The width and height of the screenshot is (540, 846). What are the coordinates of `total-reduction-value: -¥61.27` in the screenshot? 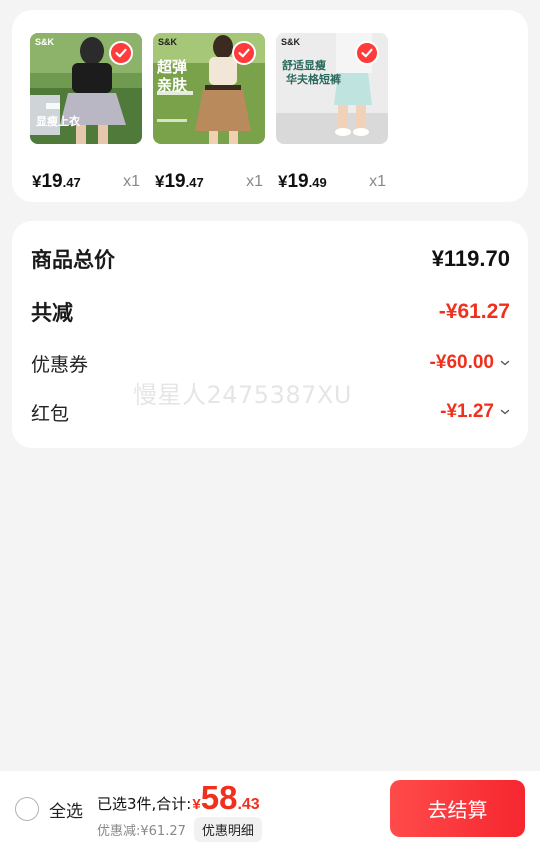 It's located at (474, 311).